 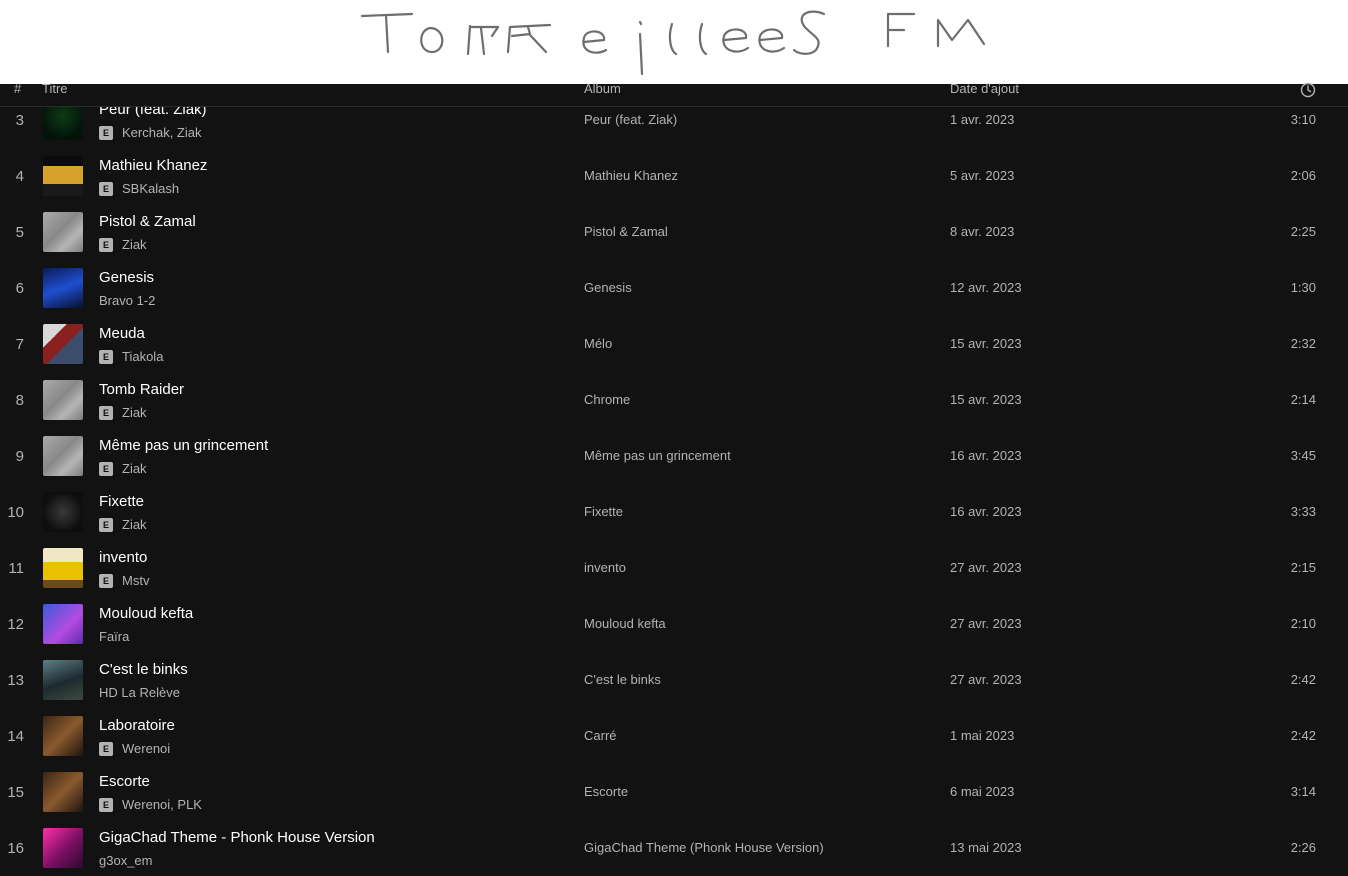 What do you see at coordinates (1303, 175) in the screenshot?
I see `track-duration: 2:06` at bounding box center [1303, 175].